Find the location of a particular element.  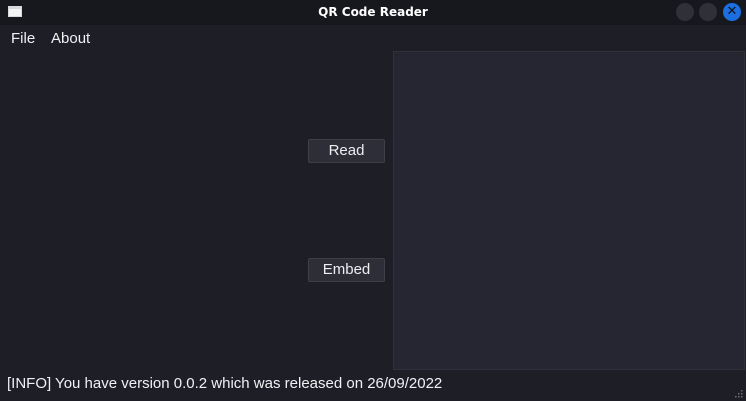

menu-bar: File About is located at coordinates (373, 38).